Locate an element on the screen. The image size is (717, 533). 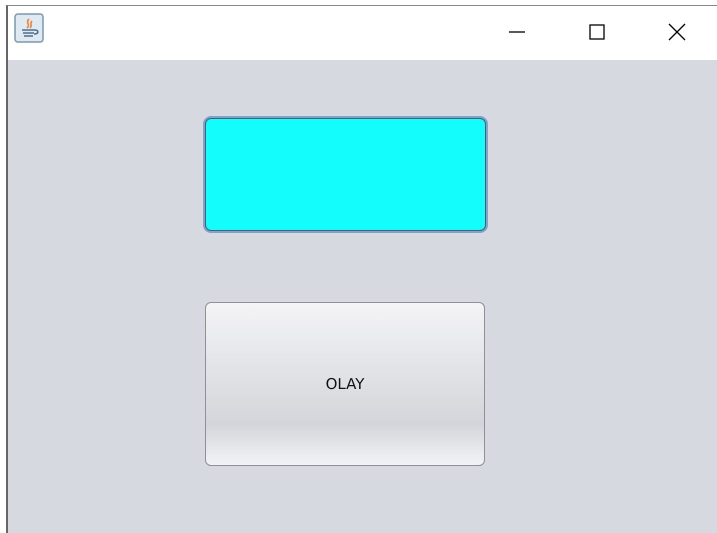
maximize-icon is located at coordinates (597, 32).